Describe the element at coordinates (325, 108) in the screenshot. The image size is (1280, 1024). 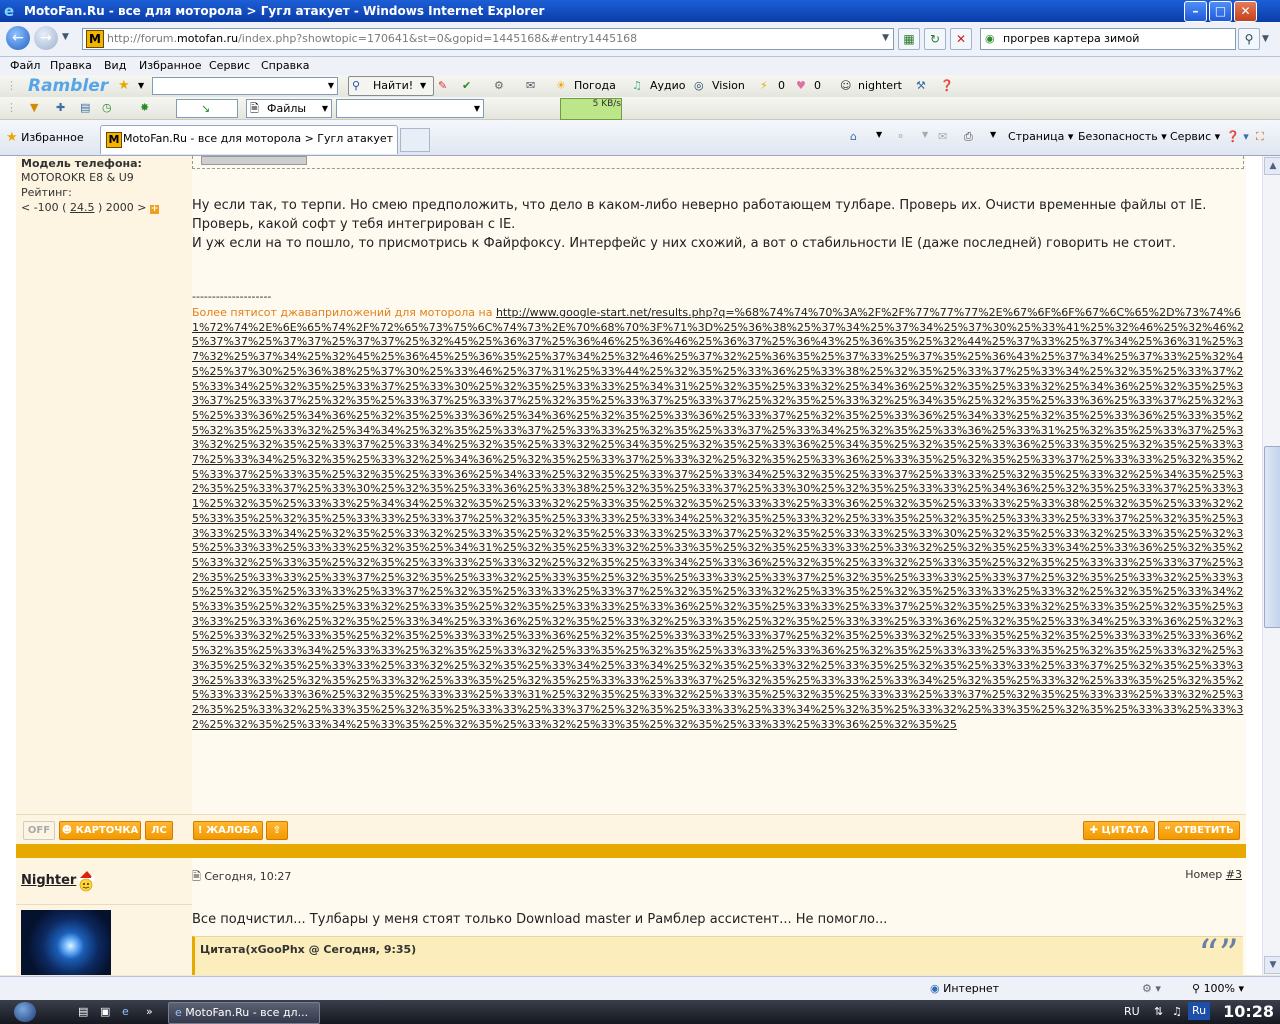
I see `files-dropdown-icon: ▼` at that location.